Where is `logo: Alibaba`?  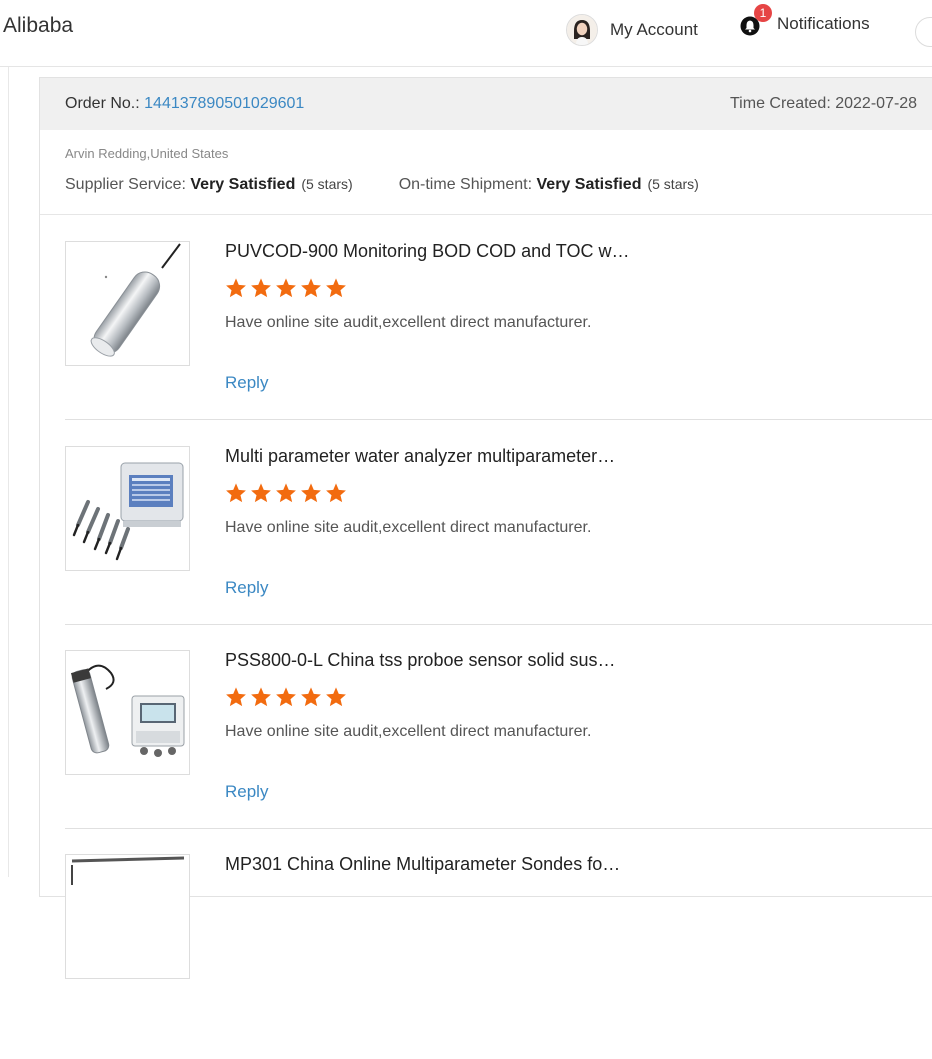 logo: Alibaba is located at coordinates (38, 26).